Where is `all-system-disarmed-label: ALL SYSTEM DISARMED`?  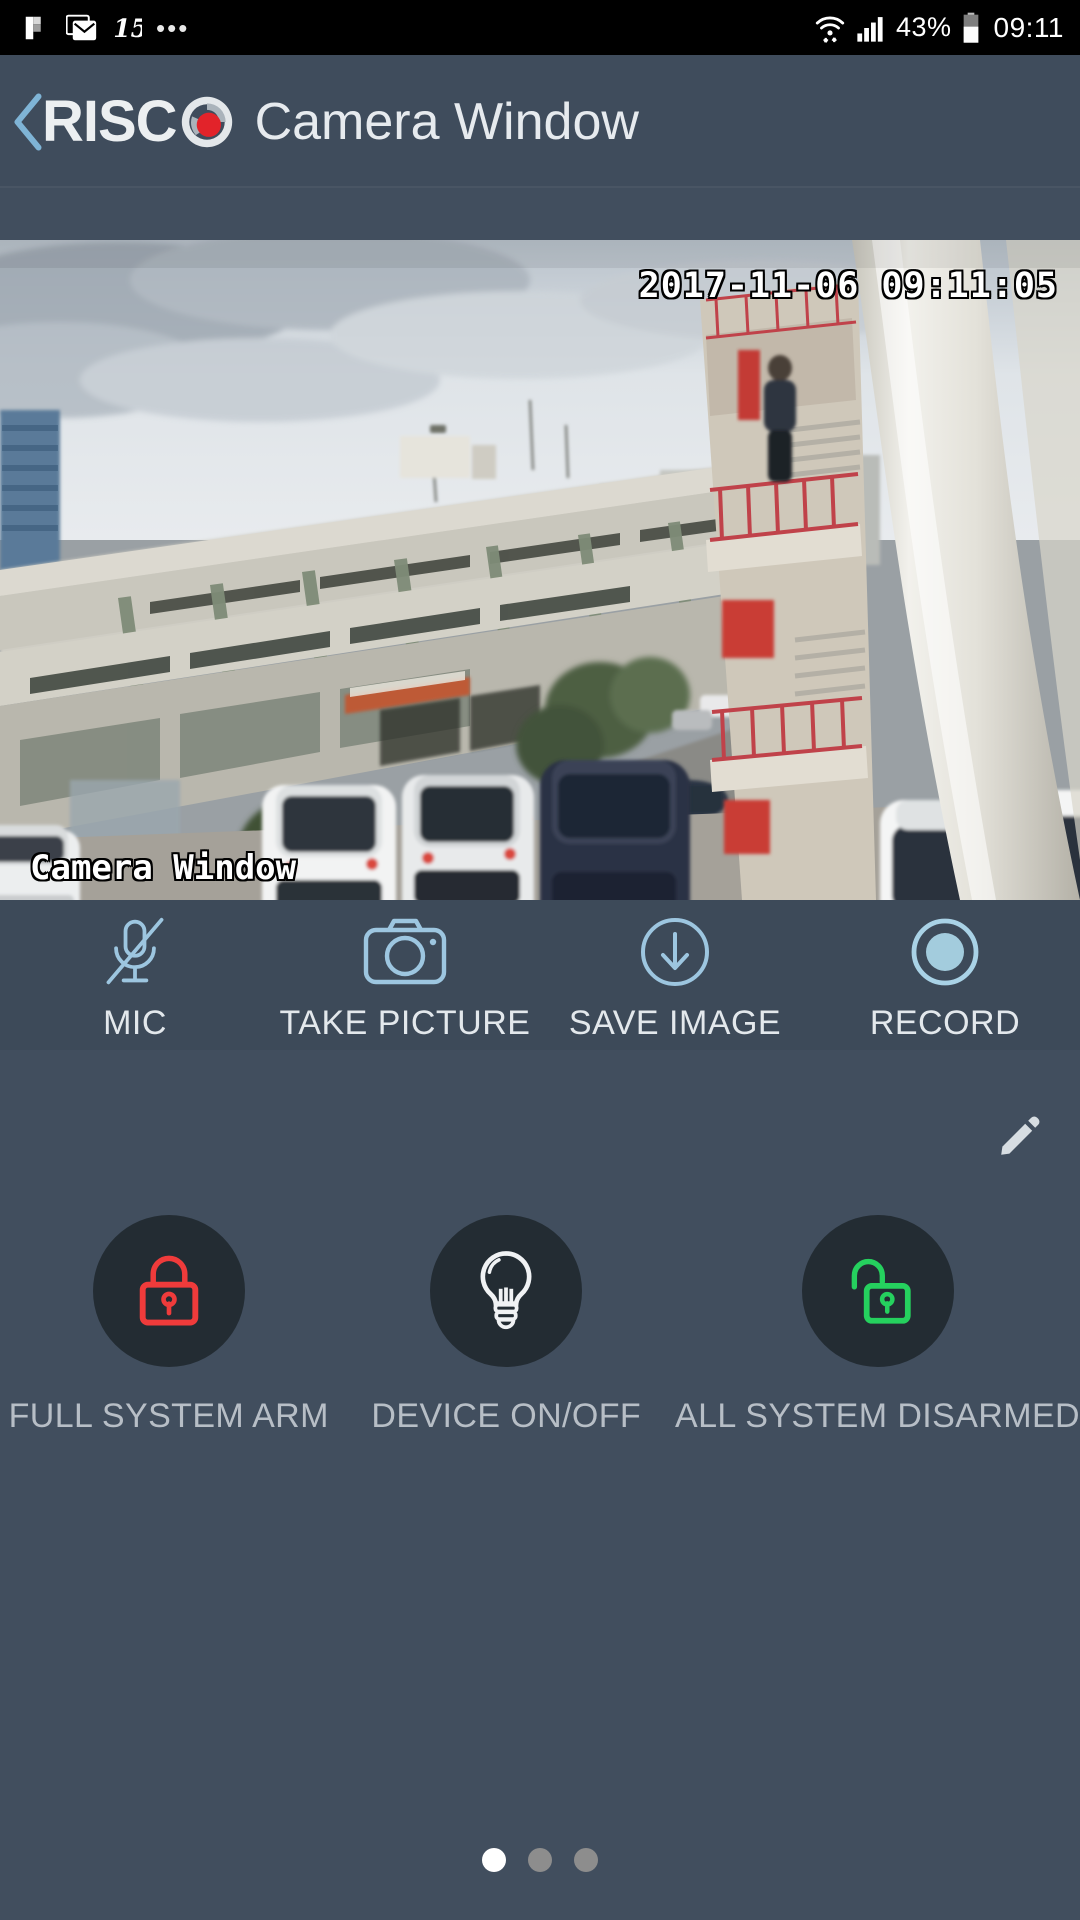 all-system-disarmed-label: ALL SYSTEM DISARMED is located at coordinates (877, 1416).